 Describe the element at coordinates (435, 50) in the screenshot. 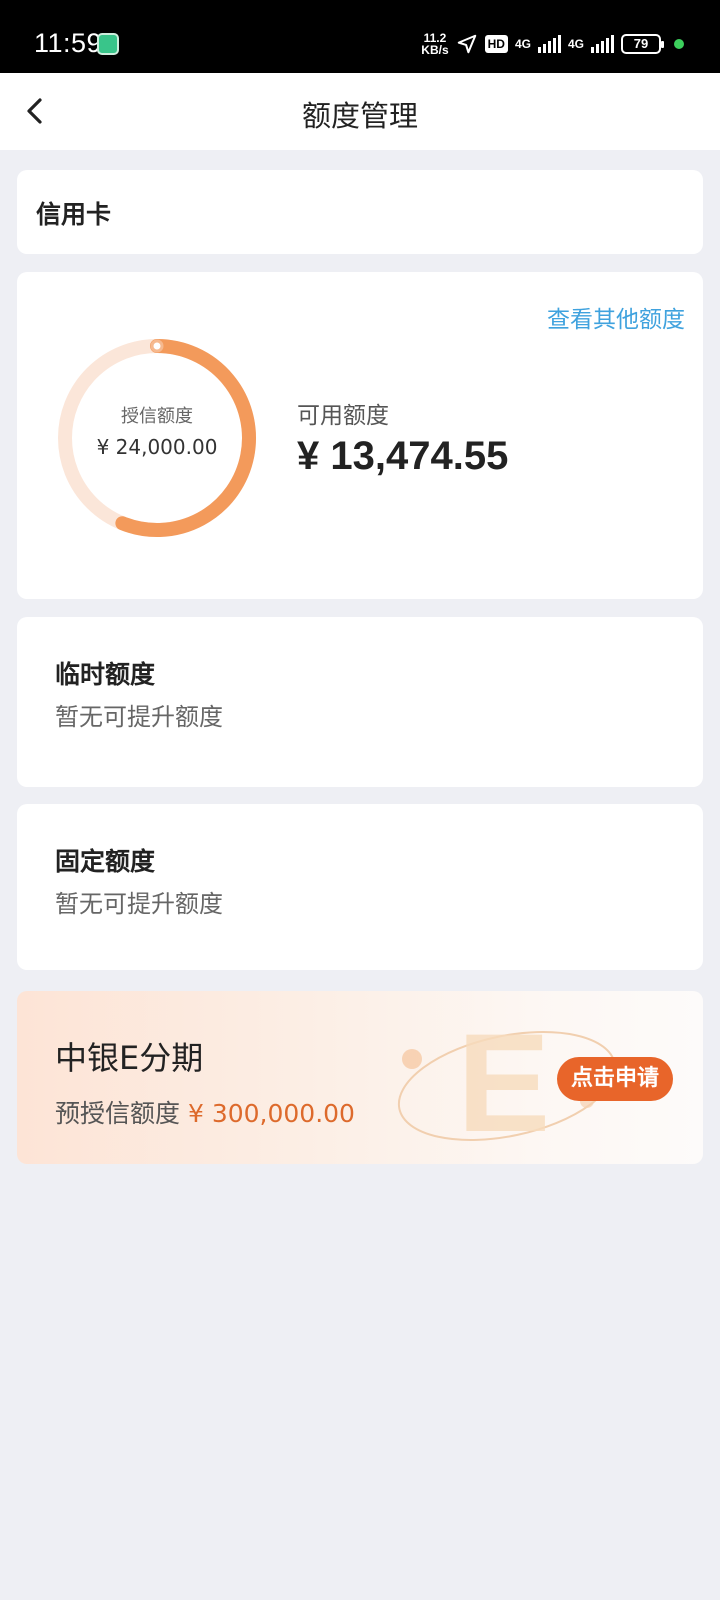

I see `net-speed-unit: KB/s` at that location.